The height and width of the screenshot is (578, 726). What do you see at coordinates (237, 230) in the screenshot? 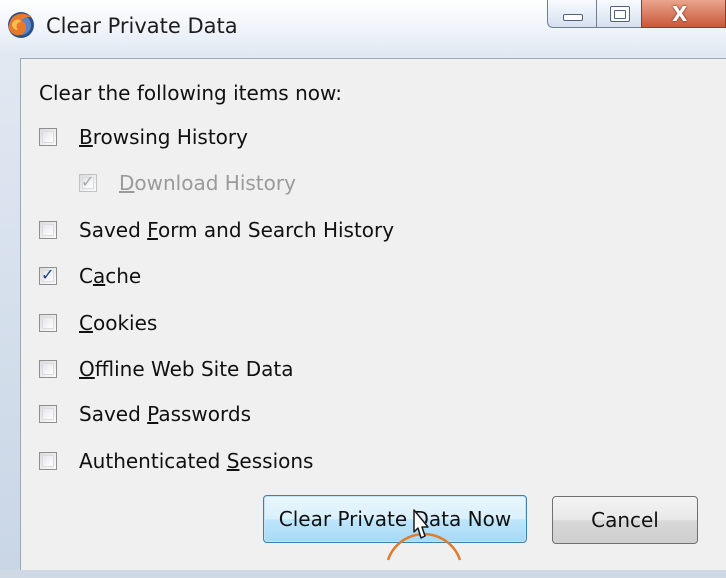
I see `checkbox-label: Saved Form and Search History` at bounding box center [237, 230].